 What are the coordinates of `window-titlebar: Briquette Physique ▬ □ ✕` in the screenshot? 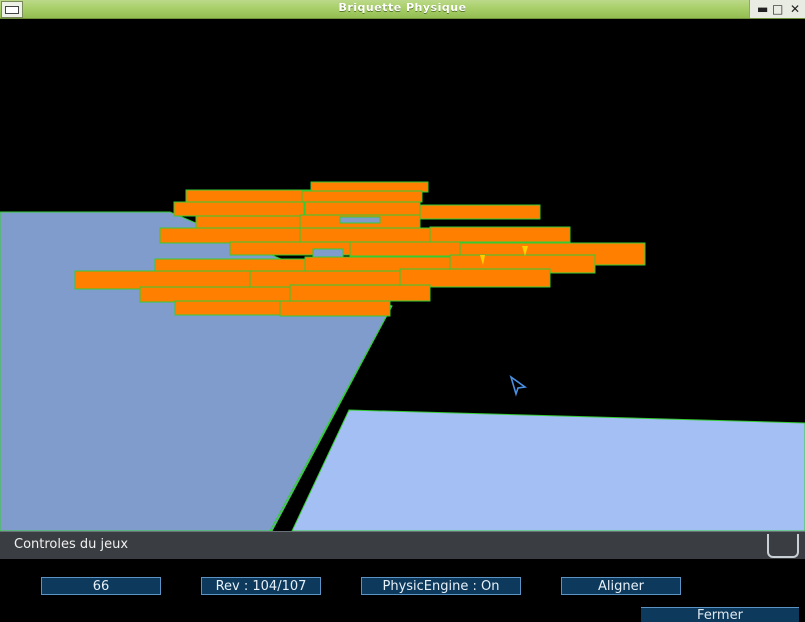 It's located at (402, 9).